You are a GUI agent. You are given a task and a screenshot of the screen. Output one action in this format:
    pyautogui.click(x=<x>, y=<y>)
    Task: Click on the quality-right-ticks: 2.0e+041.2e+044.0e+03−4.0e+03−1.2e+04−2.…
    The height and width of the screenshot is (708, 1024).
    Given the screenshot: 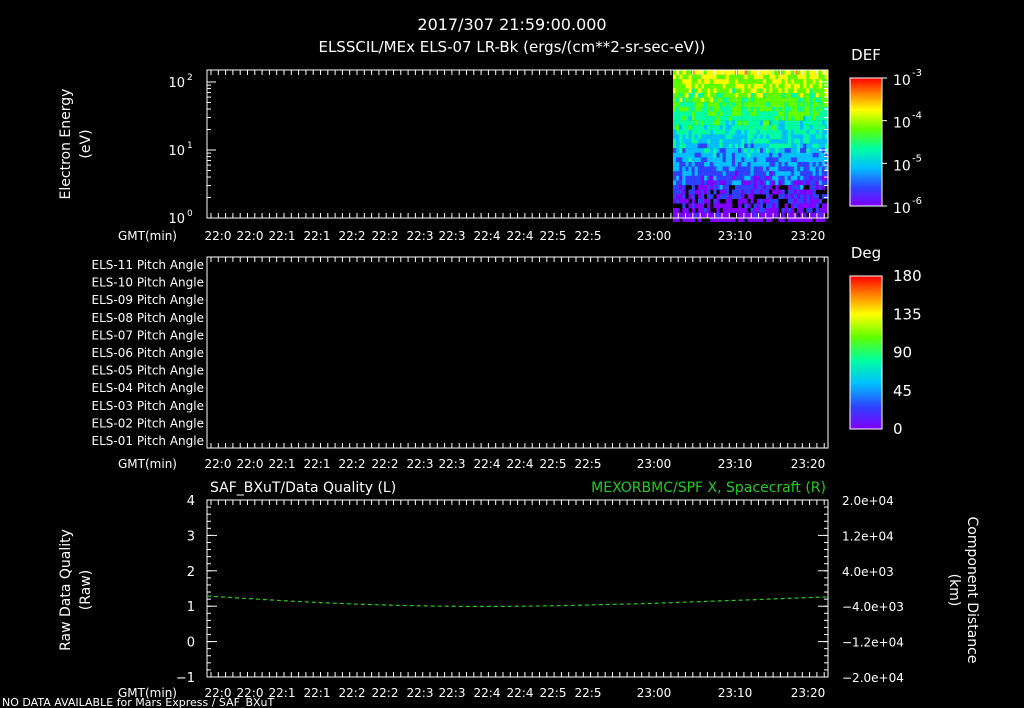 What is the action you would take?
    pyautogui.click(x=861, y=589)
    